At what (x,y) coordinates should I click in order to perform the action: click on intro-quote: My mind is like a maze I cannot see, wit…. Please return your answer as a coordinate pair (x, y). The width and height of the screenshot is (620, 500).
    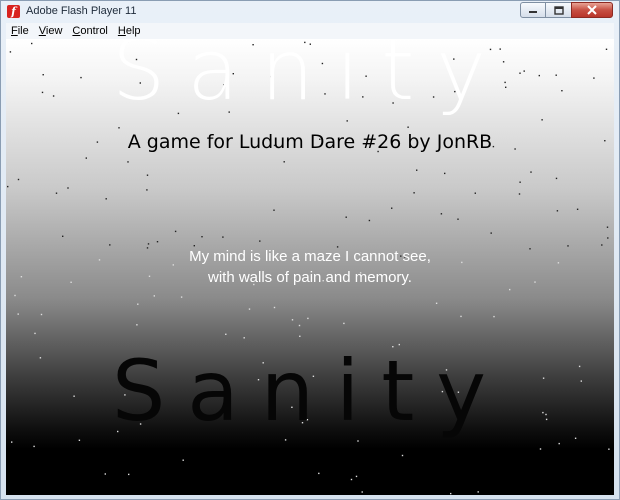
    Looking at the image, I should click on (310, 267).